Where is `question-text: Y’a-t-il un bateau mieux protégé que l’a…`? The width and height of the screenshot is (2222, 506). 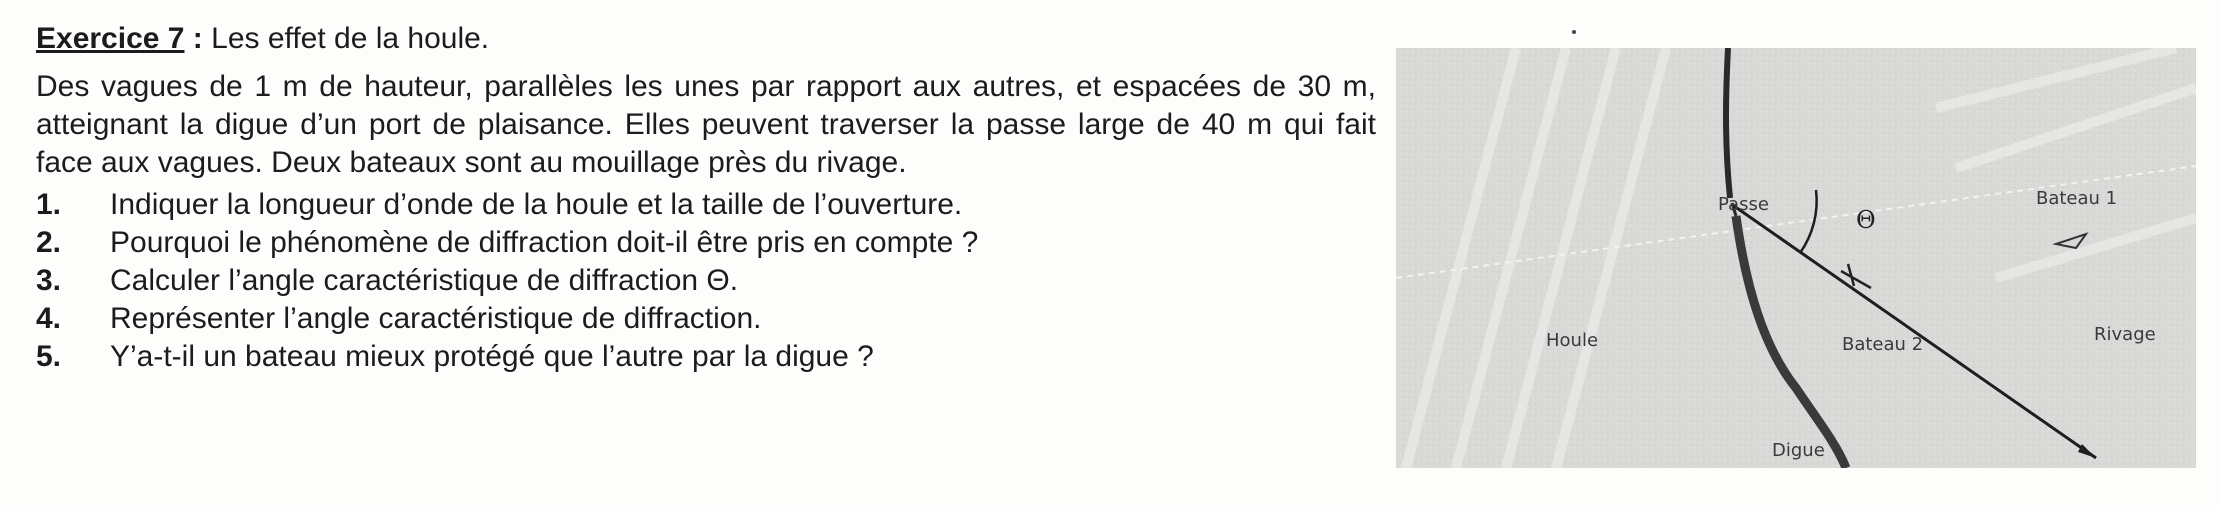 question-text: Y’a-t-il un bateau mieux protégé que l’a… is located at coordinates (492, 356).